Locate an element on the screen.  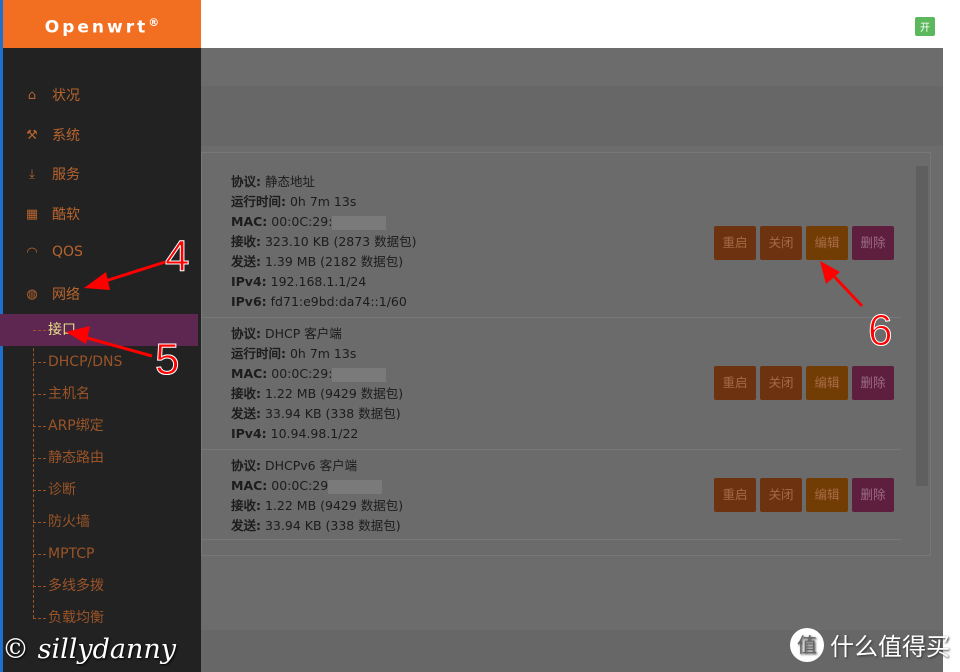
brand-logo: 值 is located at coordinates (807, 644).